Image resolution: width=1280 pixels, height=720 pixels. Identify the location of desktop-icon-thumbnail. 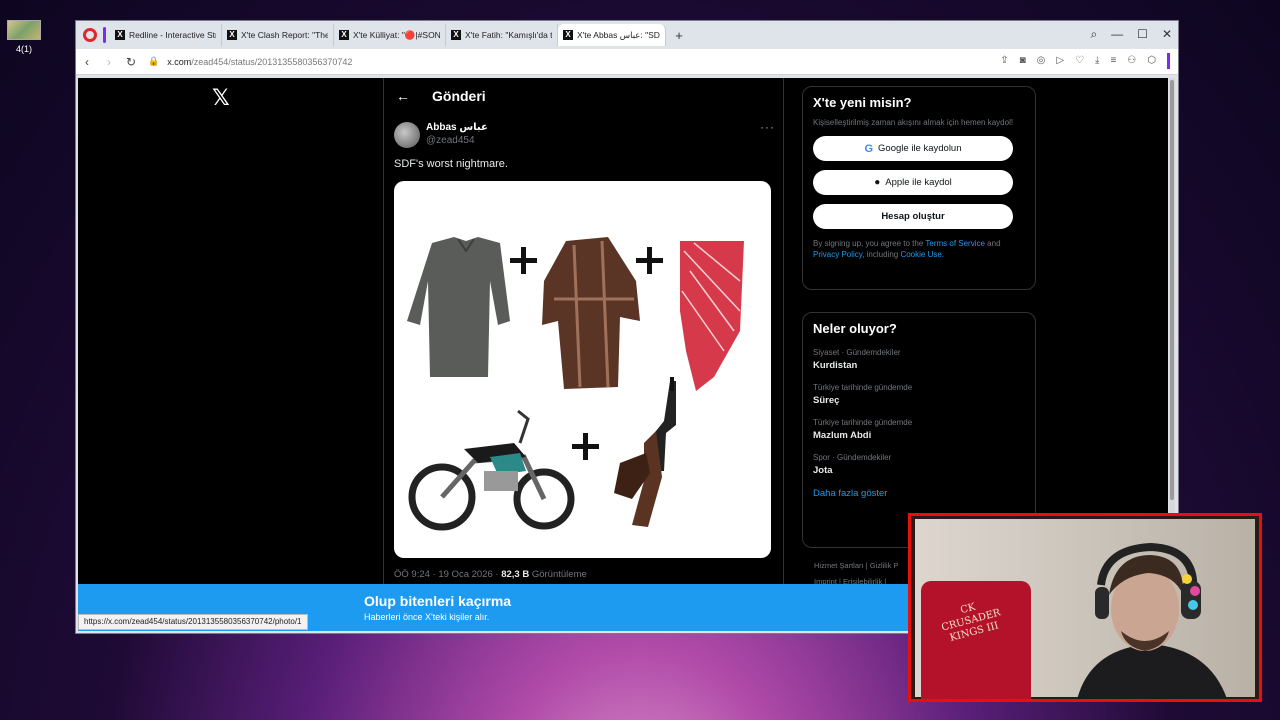
(24, 30).